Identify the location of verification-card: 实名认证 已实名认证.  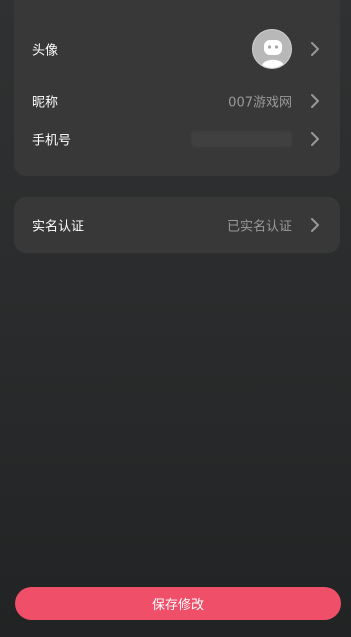
(177, 225).